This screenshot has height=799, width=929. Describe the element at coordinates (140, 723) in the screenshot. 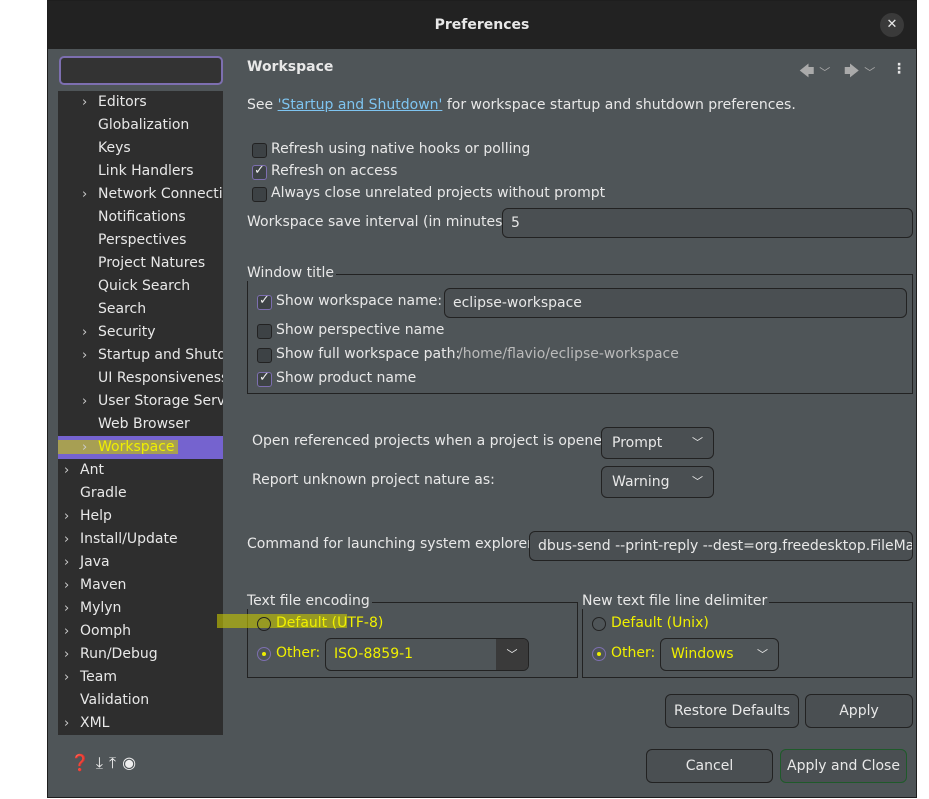

I see `tree-item: › XML` at that location.